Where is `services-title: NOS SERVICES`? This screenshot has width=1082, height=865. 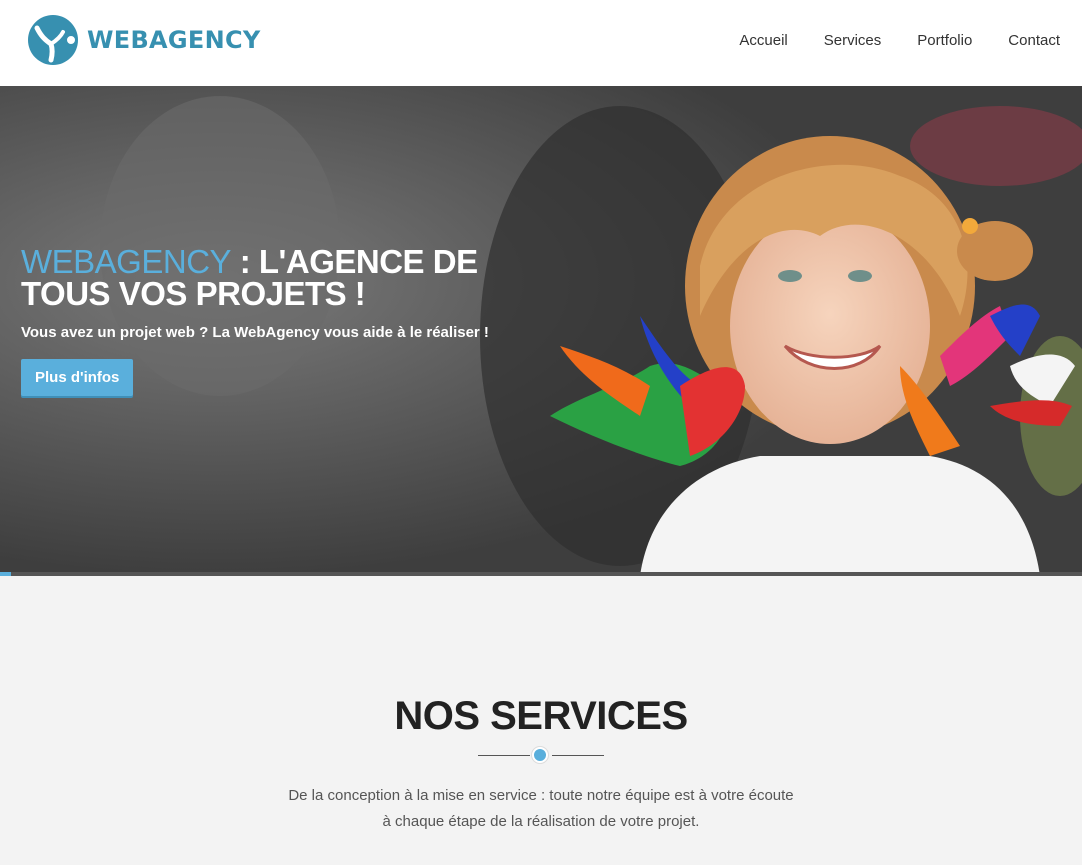 services-title: NOS SERVICES is located at coordinates (541, 716).